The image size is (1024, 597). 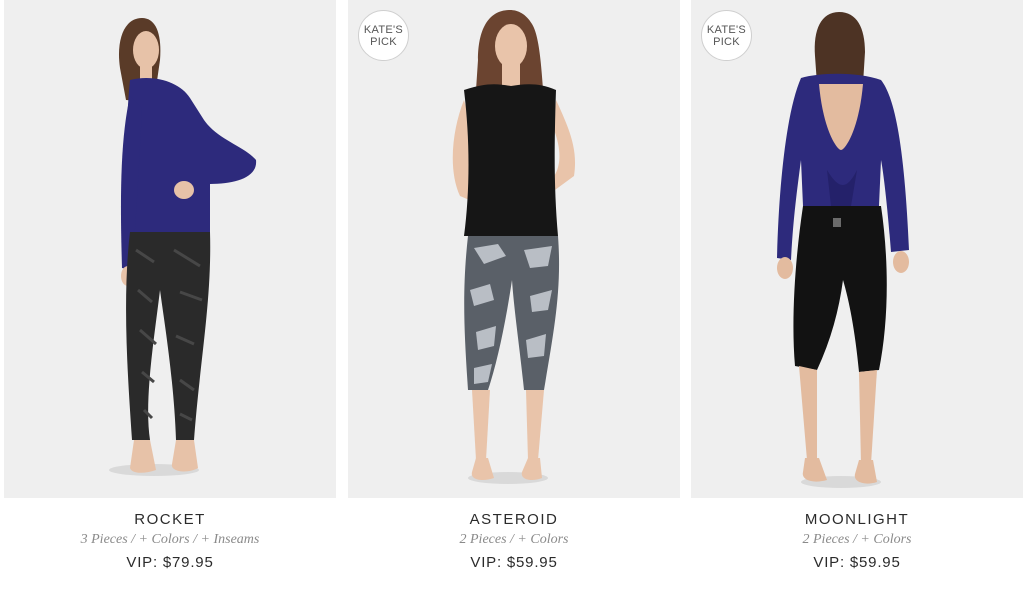 I want to click on product-name: ROCKET, so click(x=170, y=520).